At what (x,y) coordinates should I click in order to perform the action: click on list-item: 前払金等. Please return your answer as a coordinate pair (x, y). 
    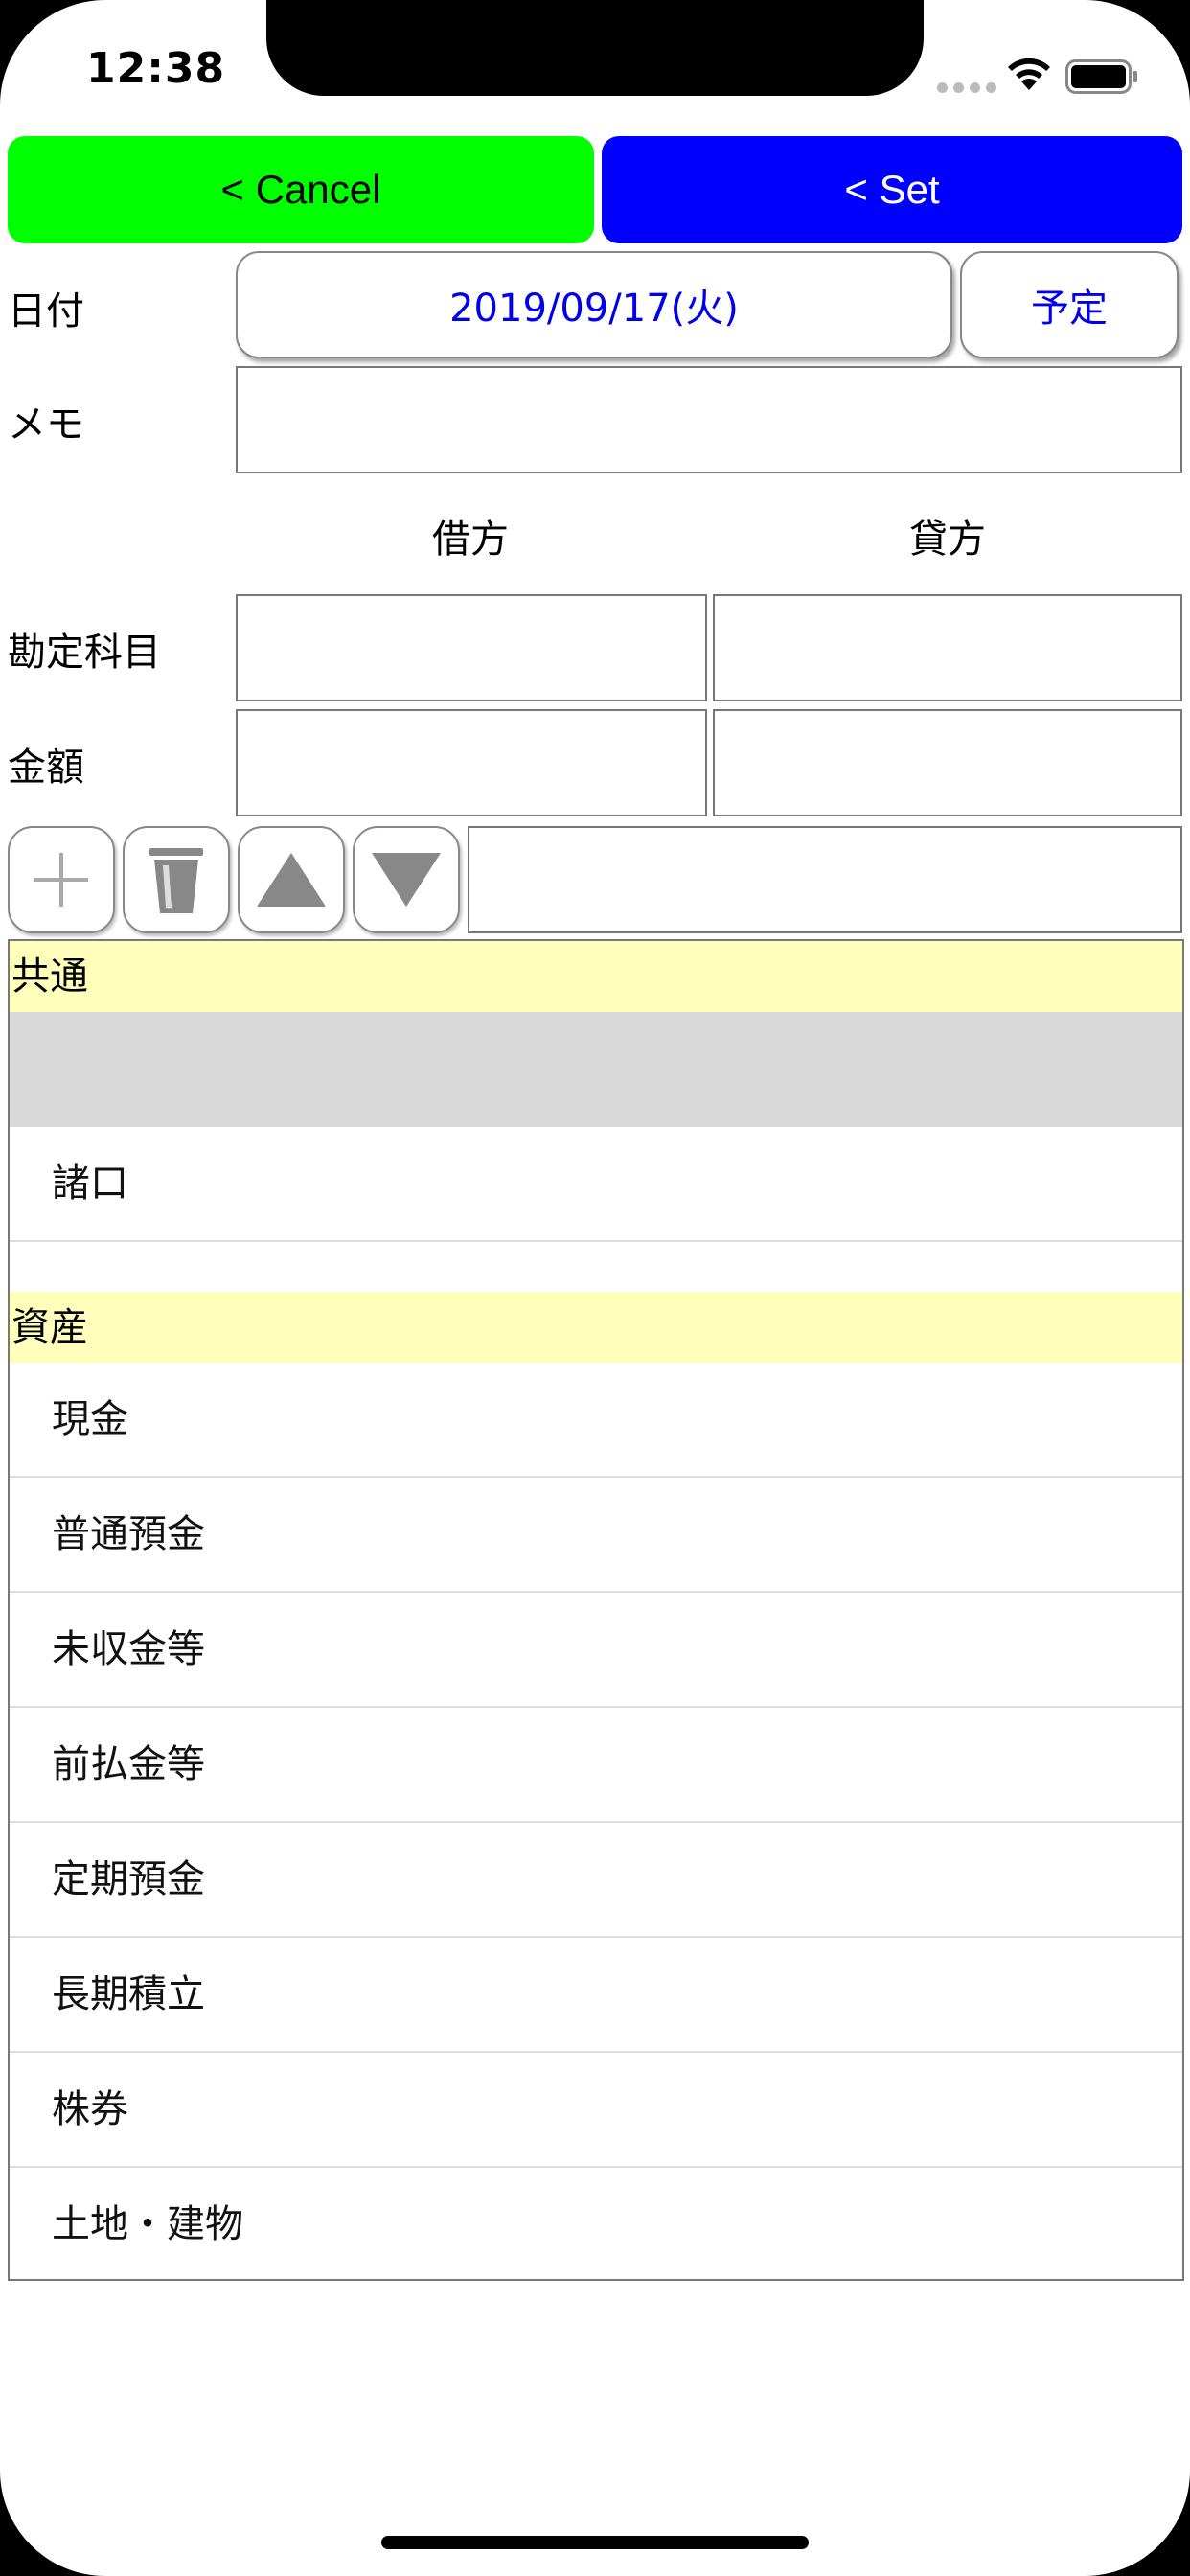
    Looking at the image, I should click on (596, 1765).